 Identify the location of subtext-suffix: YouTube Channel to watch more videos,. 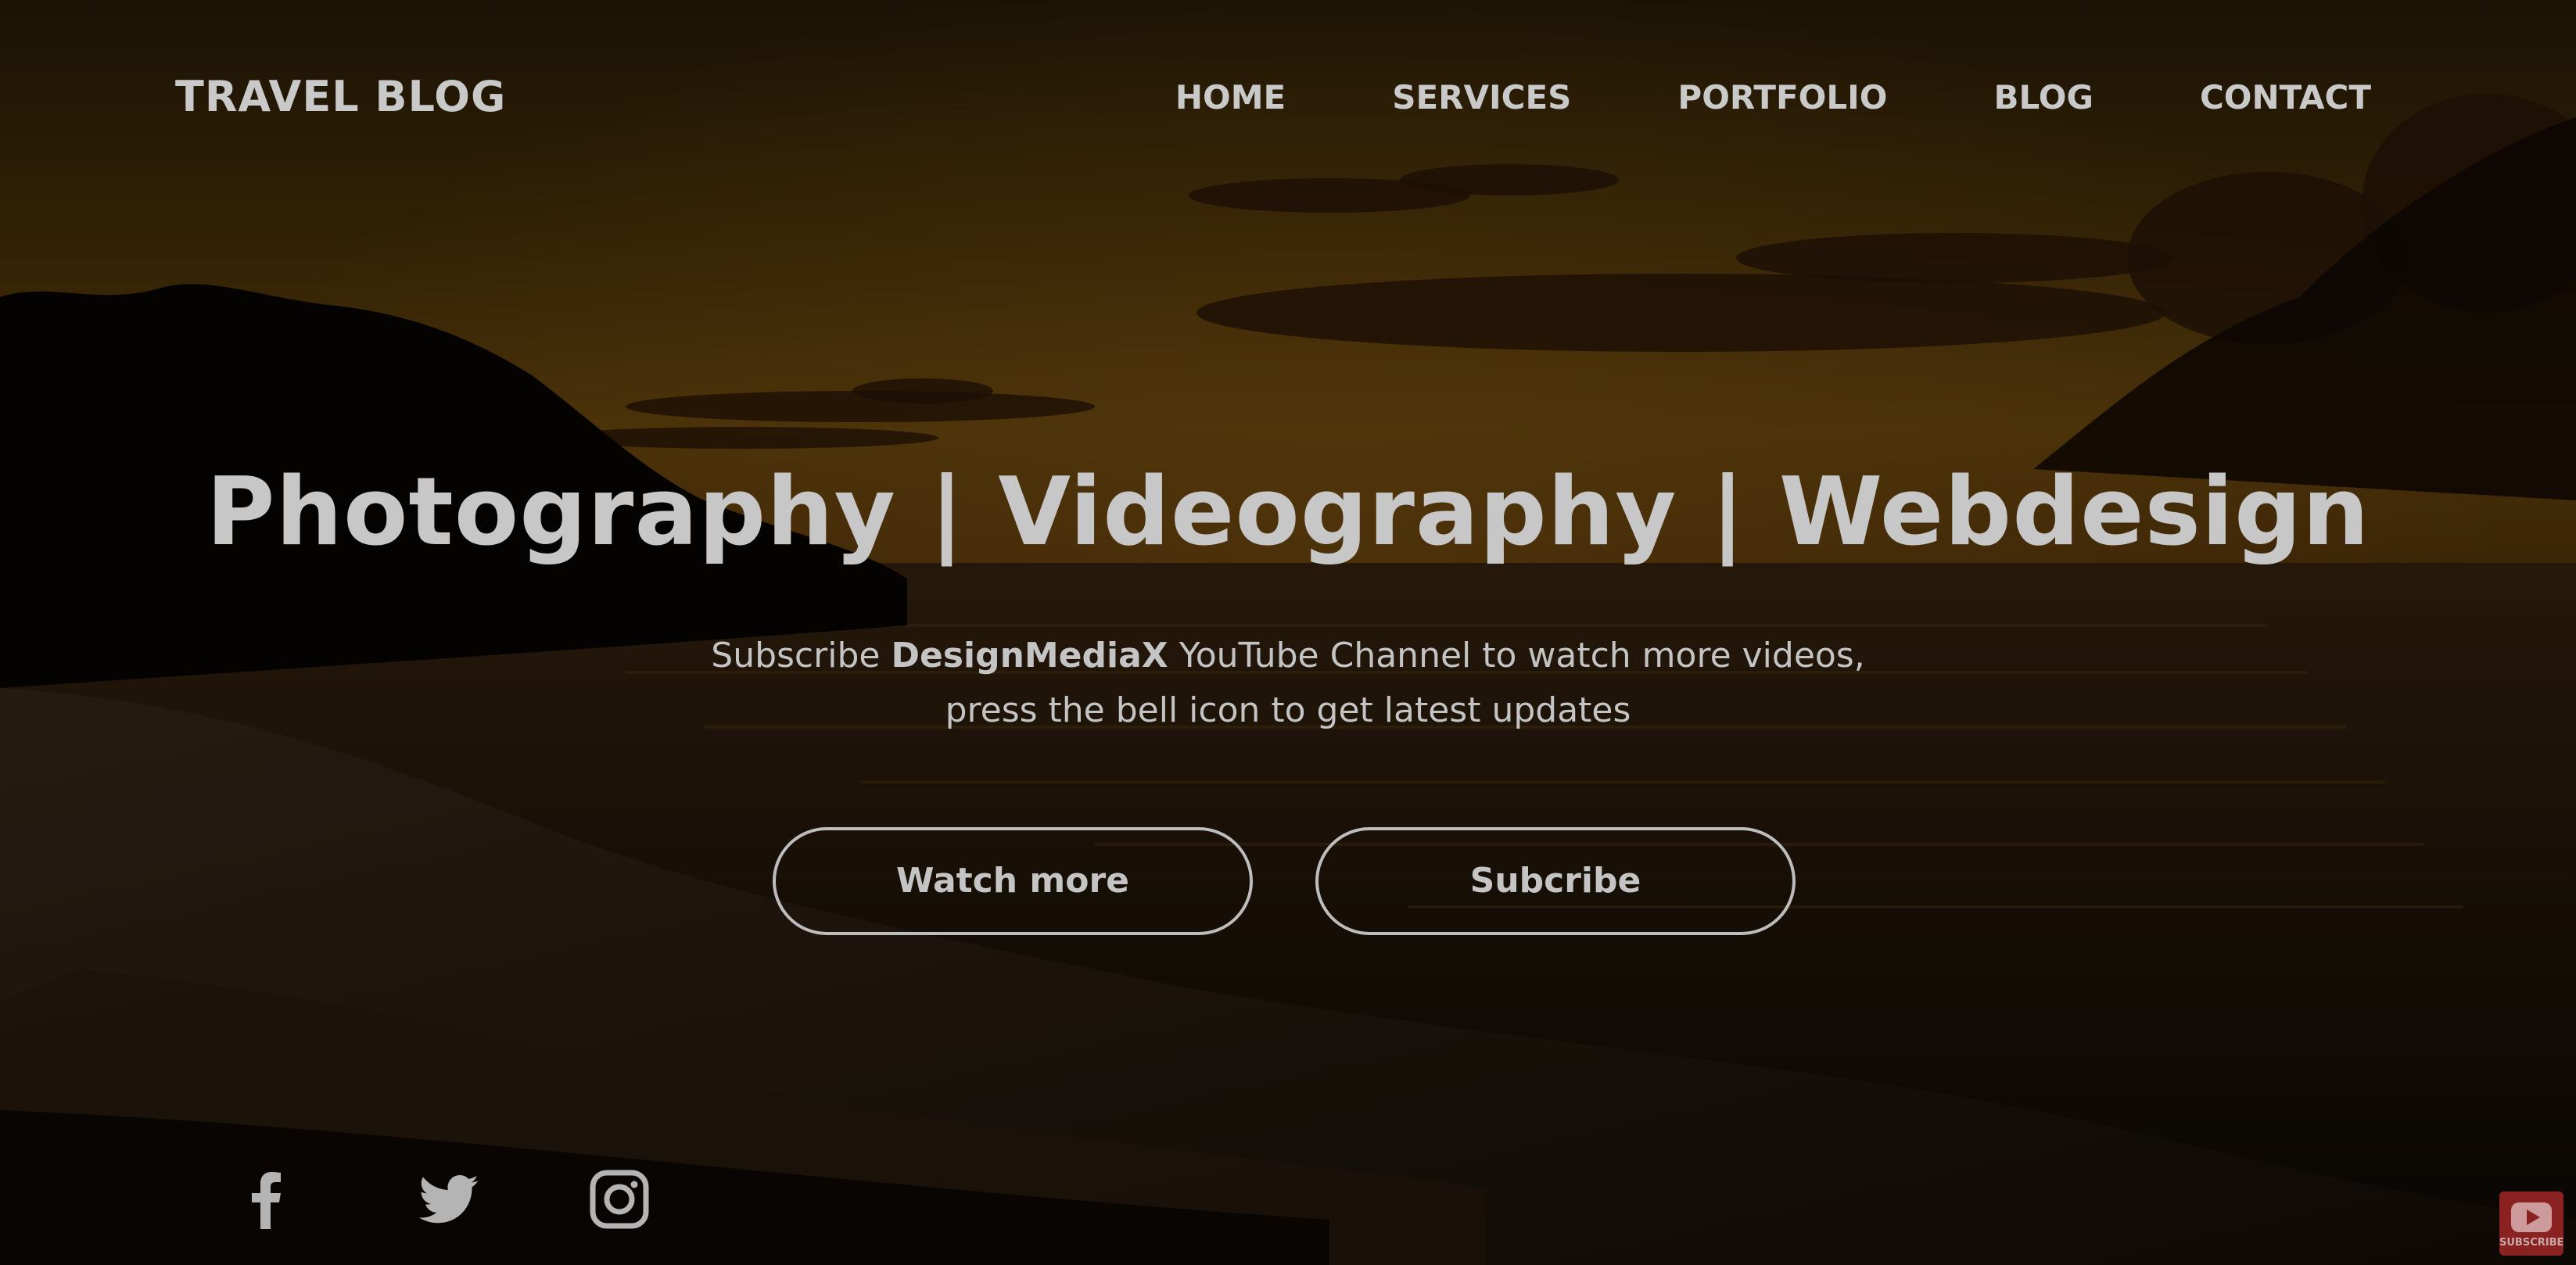
(1516, 656).